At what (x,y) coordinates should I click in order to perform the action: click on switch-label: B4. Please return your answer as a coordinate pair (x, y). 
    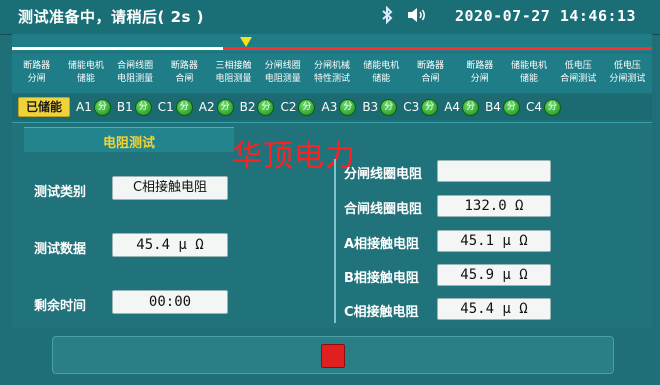
    Looking at the image, I should click on (493, 107).